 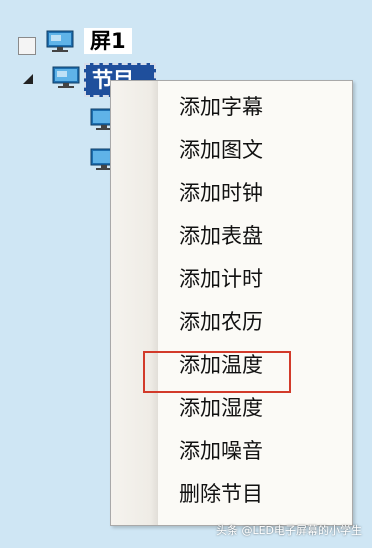 What do you see at coordinates (27, 46) in the screenshot?
I see `screen-checkbox` at bounding box center [27, 46].